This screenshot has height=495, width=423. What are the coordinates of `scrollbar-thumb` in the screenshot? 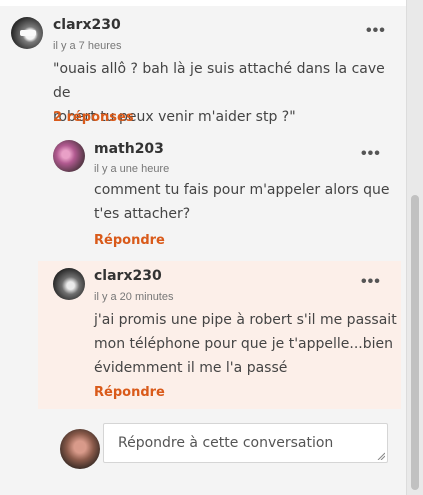 It's located at (415, 342).